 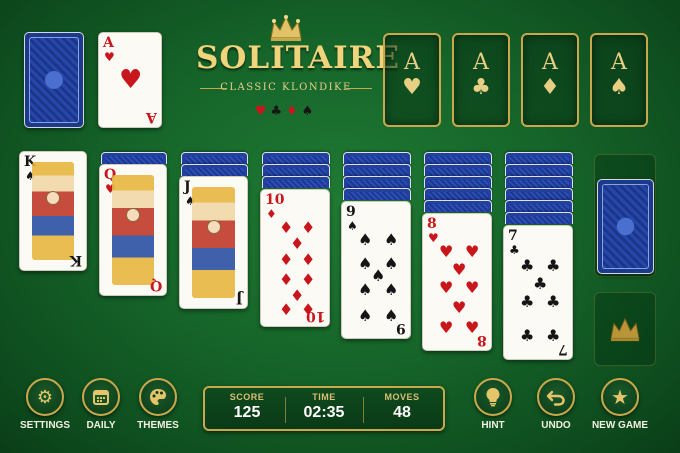 I want to click on score-stat: SCORE 125, so click(x=247, y=407).